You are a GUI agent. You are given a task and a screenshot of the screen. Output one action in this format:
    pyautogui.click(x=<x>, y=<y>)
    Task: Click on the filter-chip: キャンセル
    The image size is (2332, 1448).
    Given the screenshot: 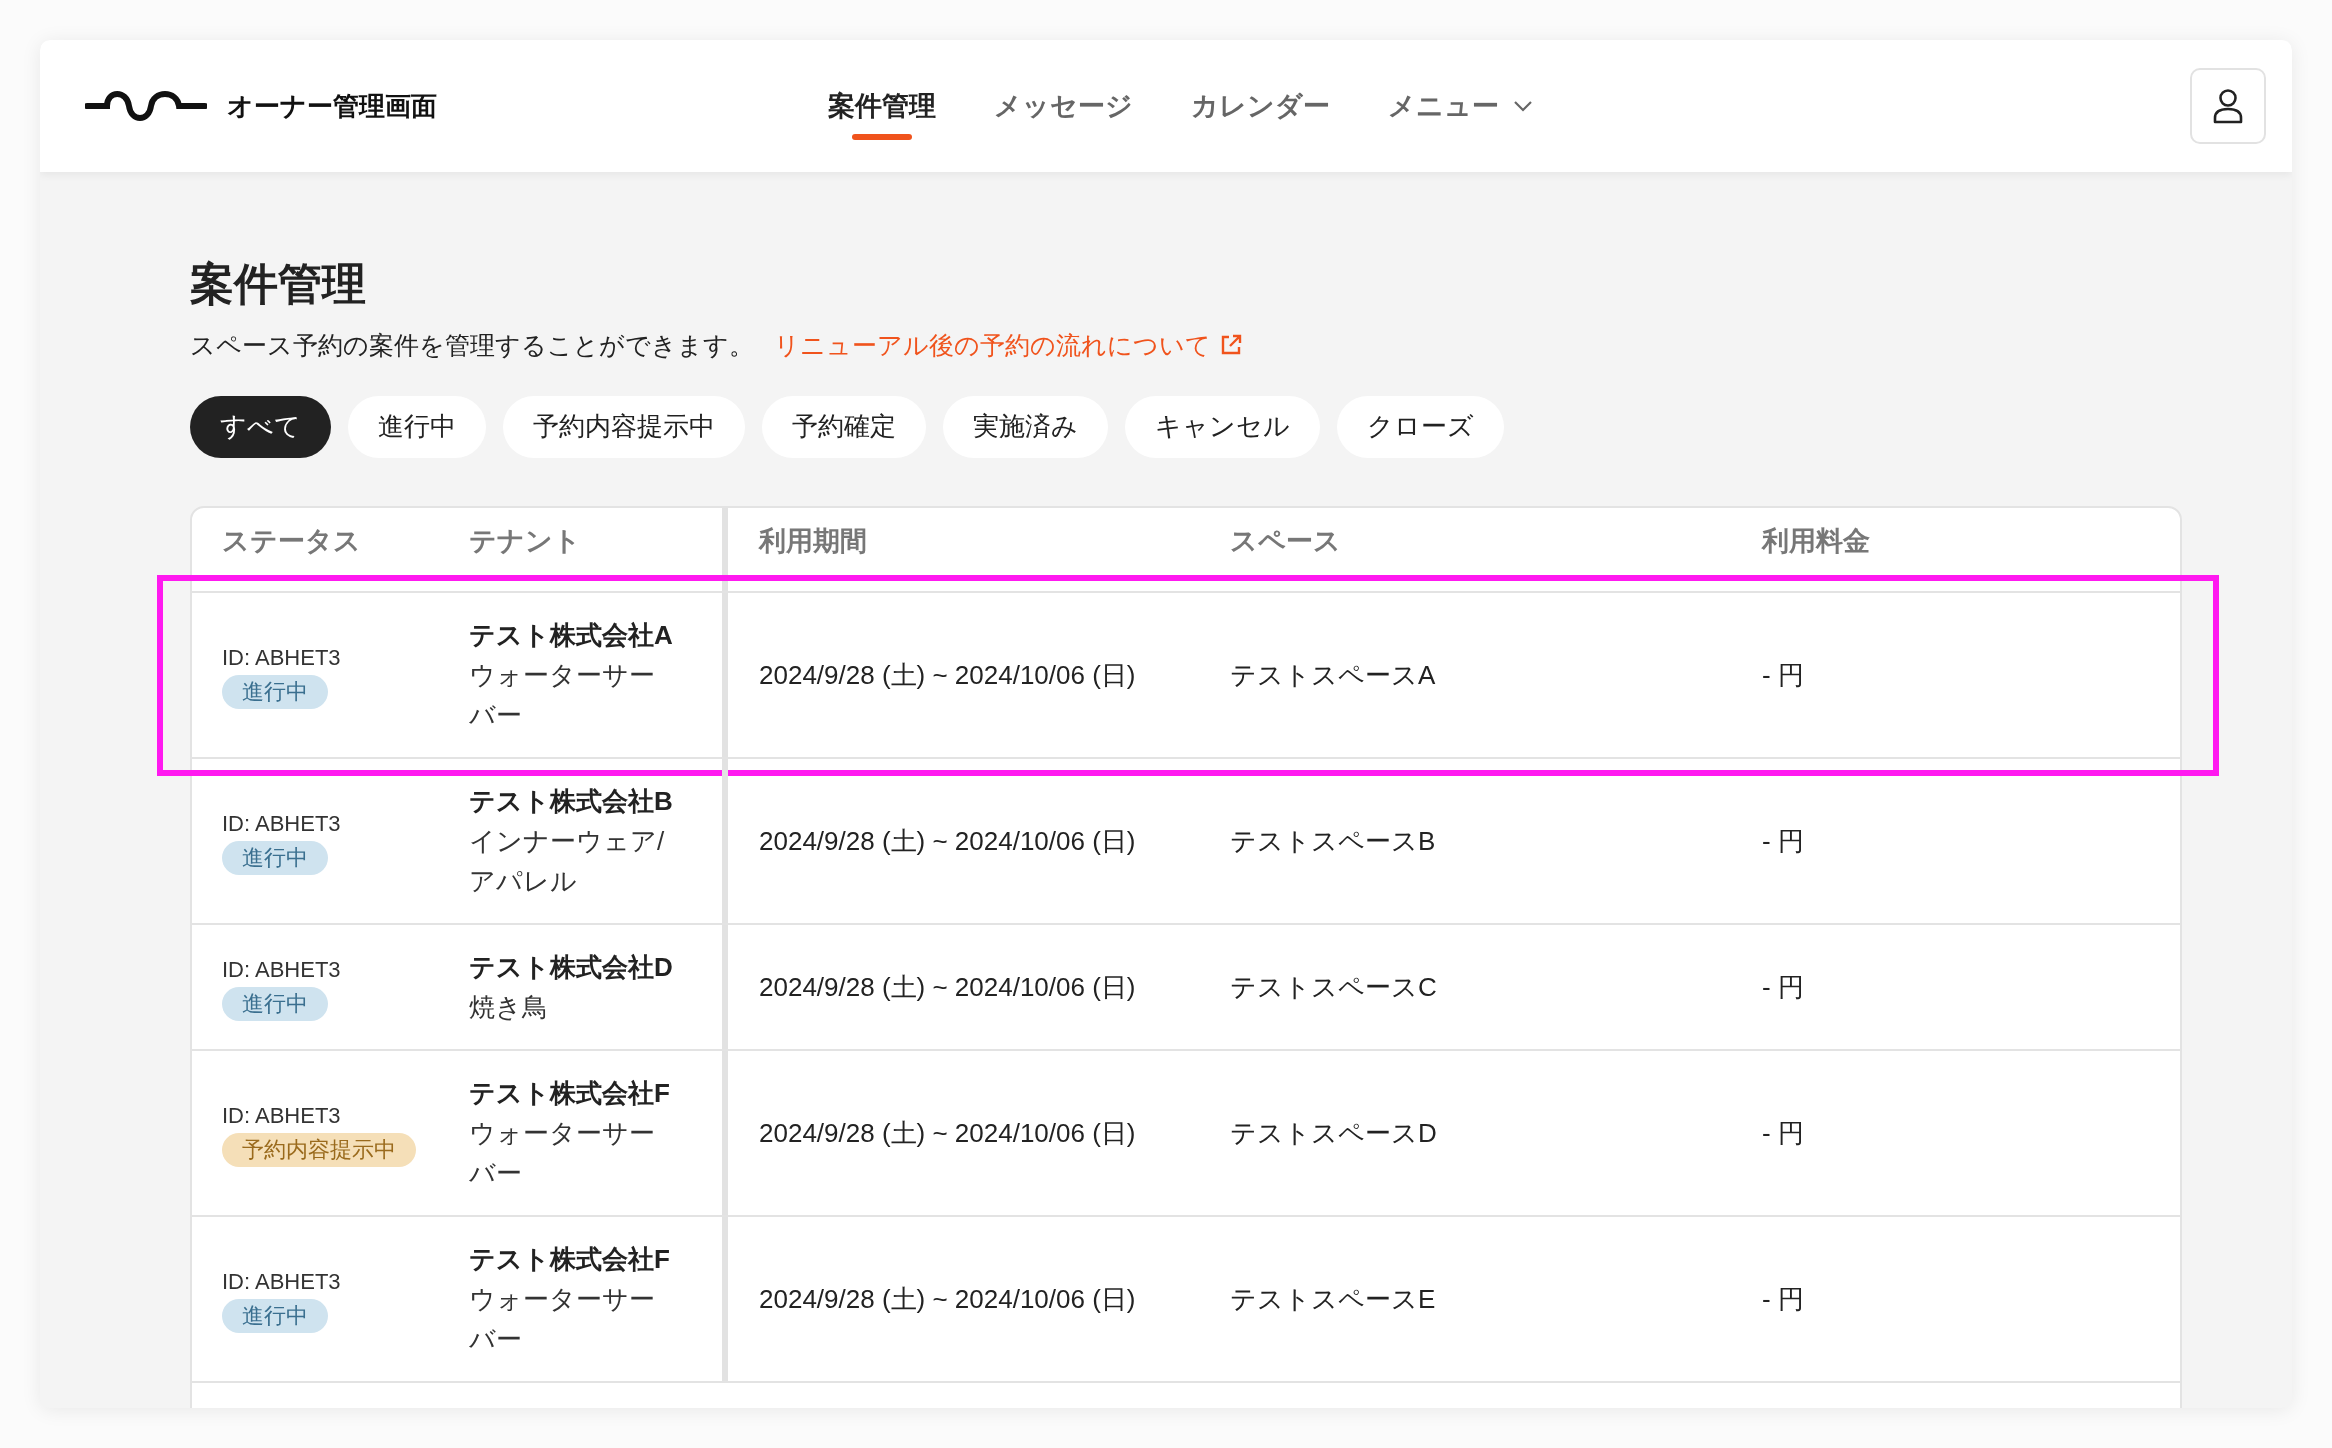 What is the action you would take?
    pyautogui.click(x=1222, y=426)
    